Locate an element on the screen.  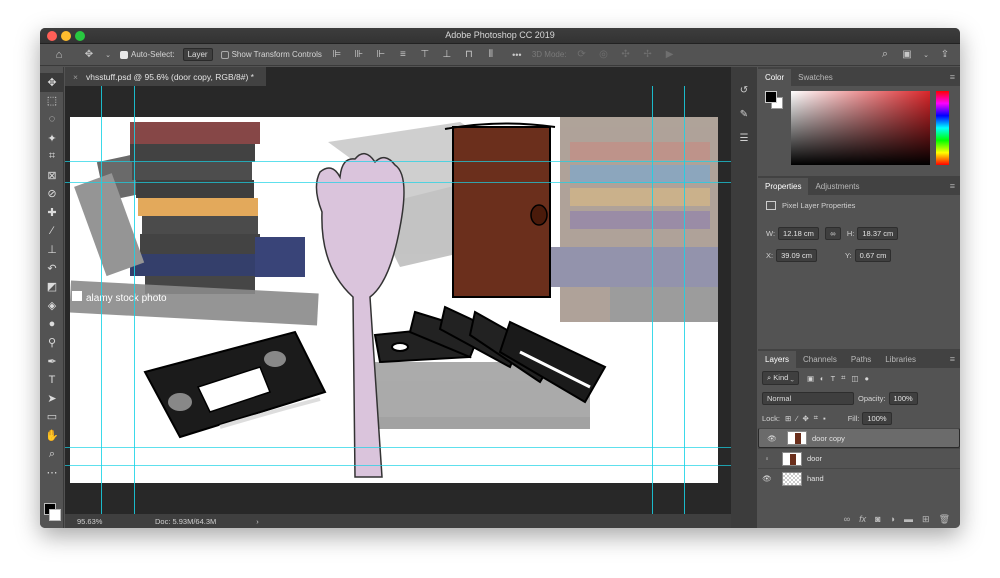
color-picker-field is located at coordinates (860, 128).